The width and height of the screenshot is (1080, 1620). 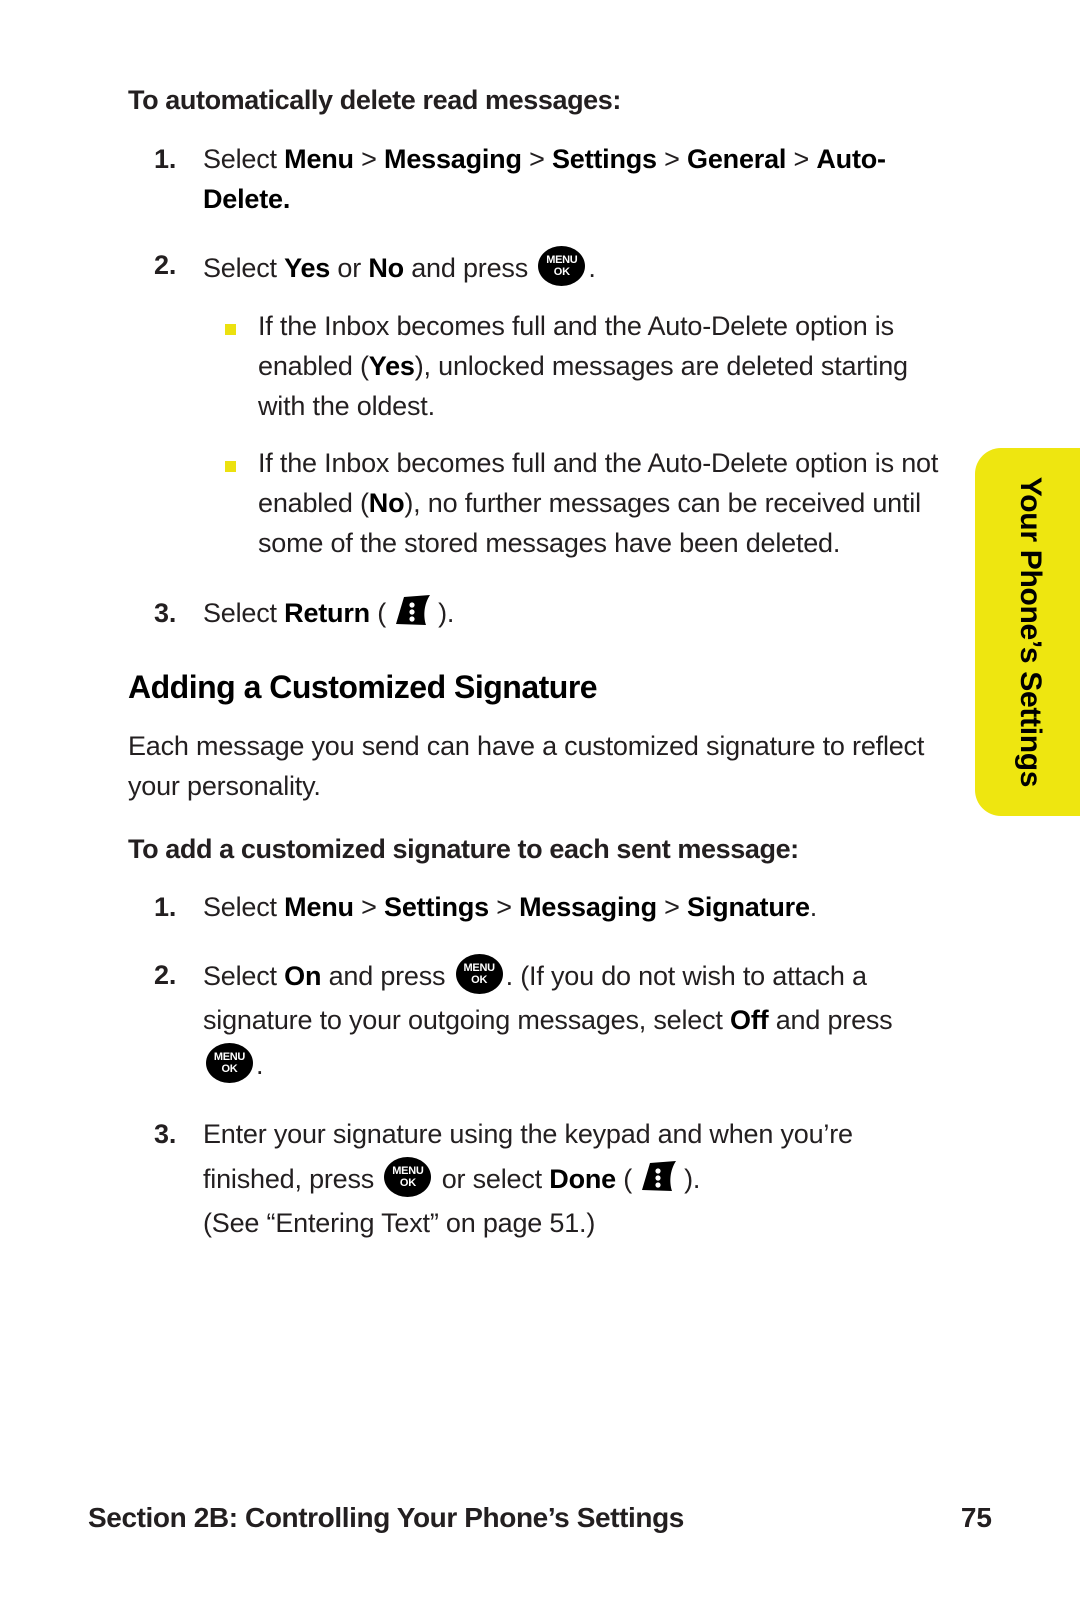 What do you see at coordinates (391, 365) in the screenshot?
I see `bullet-bold-token: Yes` at bounding box center [391, 365].